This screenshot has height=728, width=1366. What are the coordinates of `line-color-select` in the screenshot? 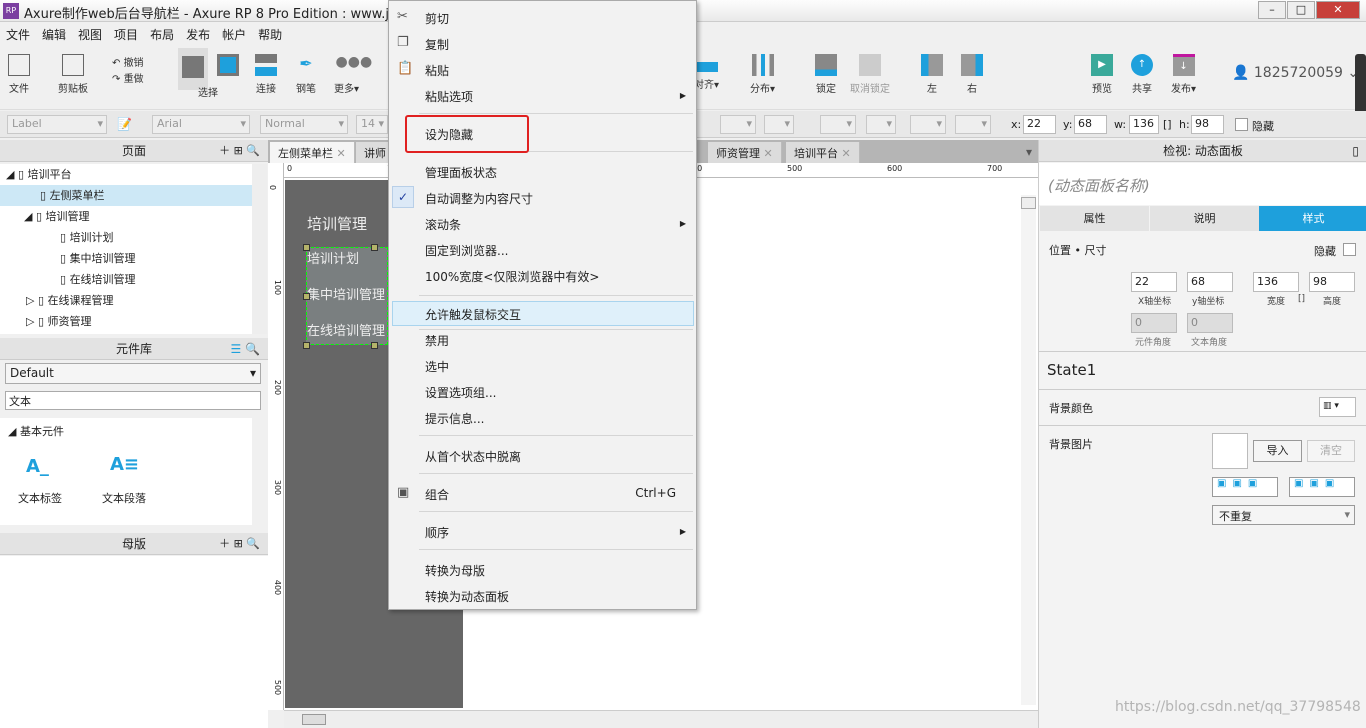 It's located at (838, 124).